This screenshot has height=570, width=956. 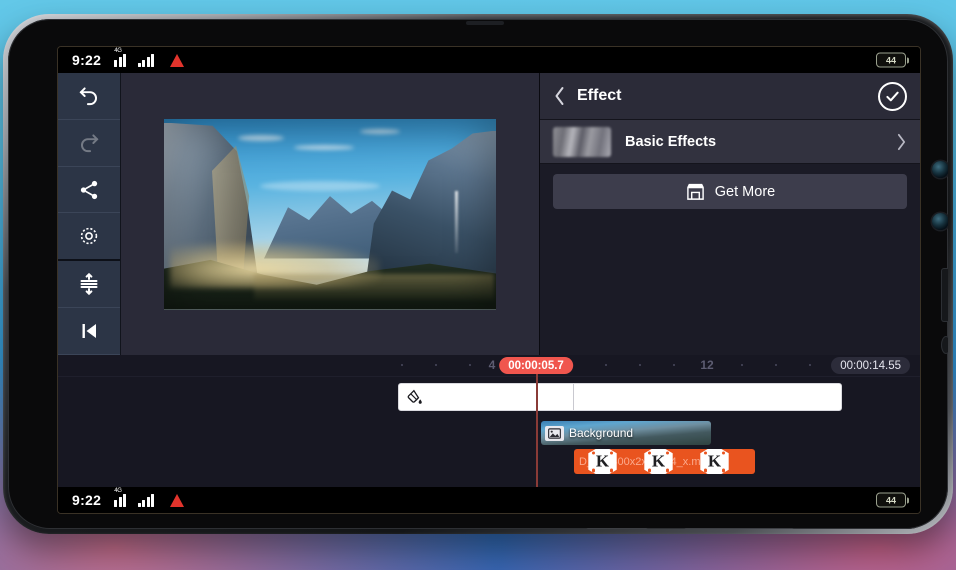 What do you see at coordinates (945, 295) in the screenshot?
I see `volume-button` at bounding box center [945, 295].